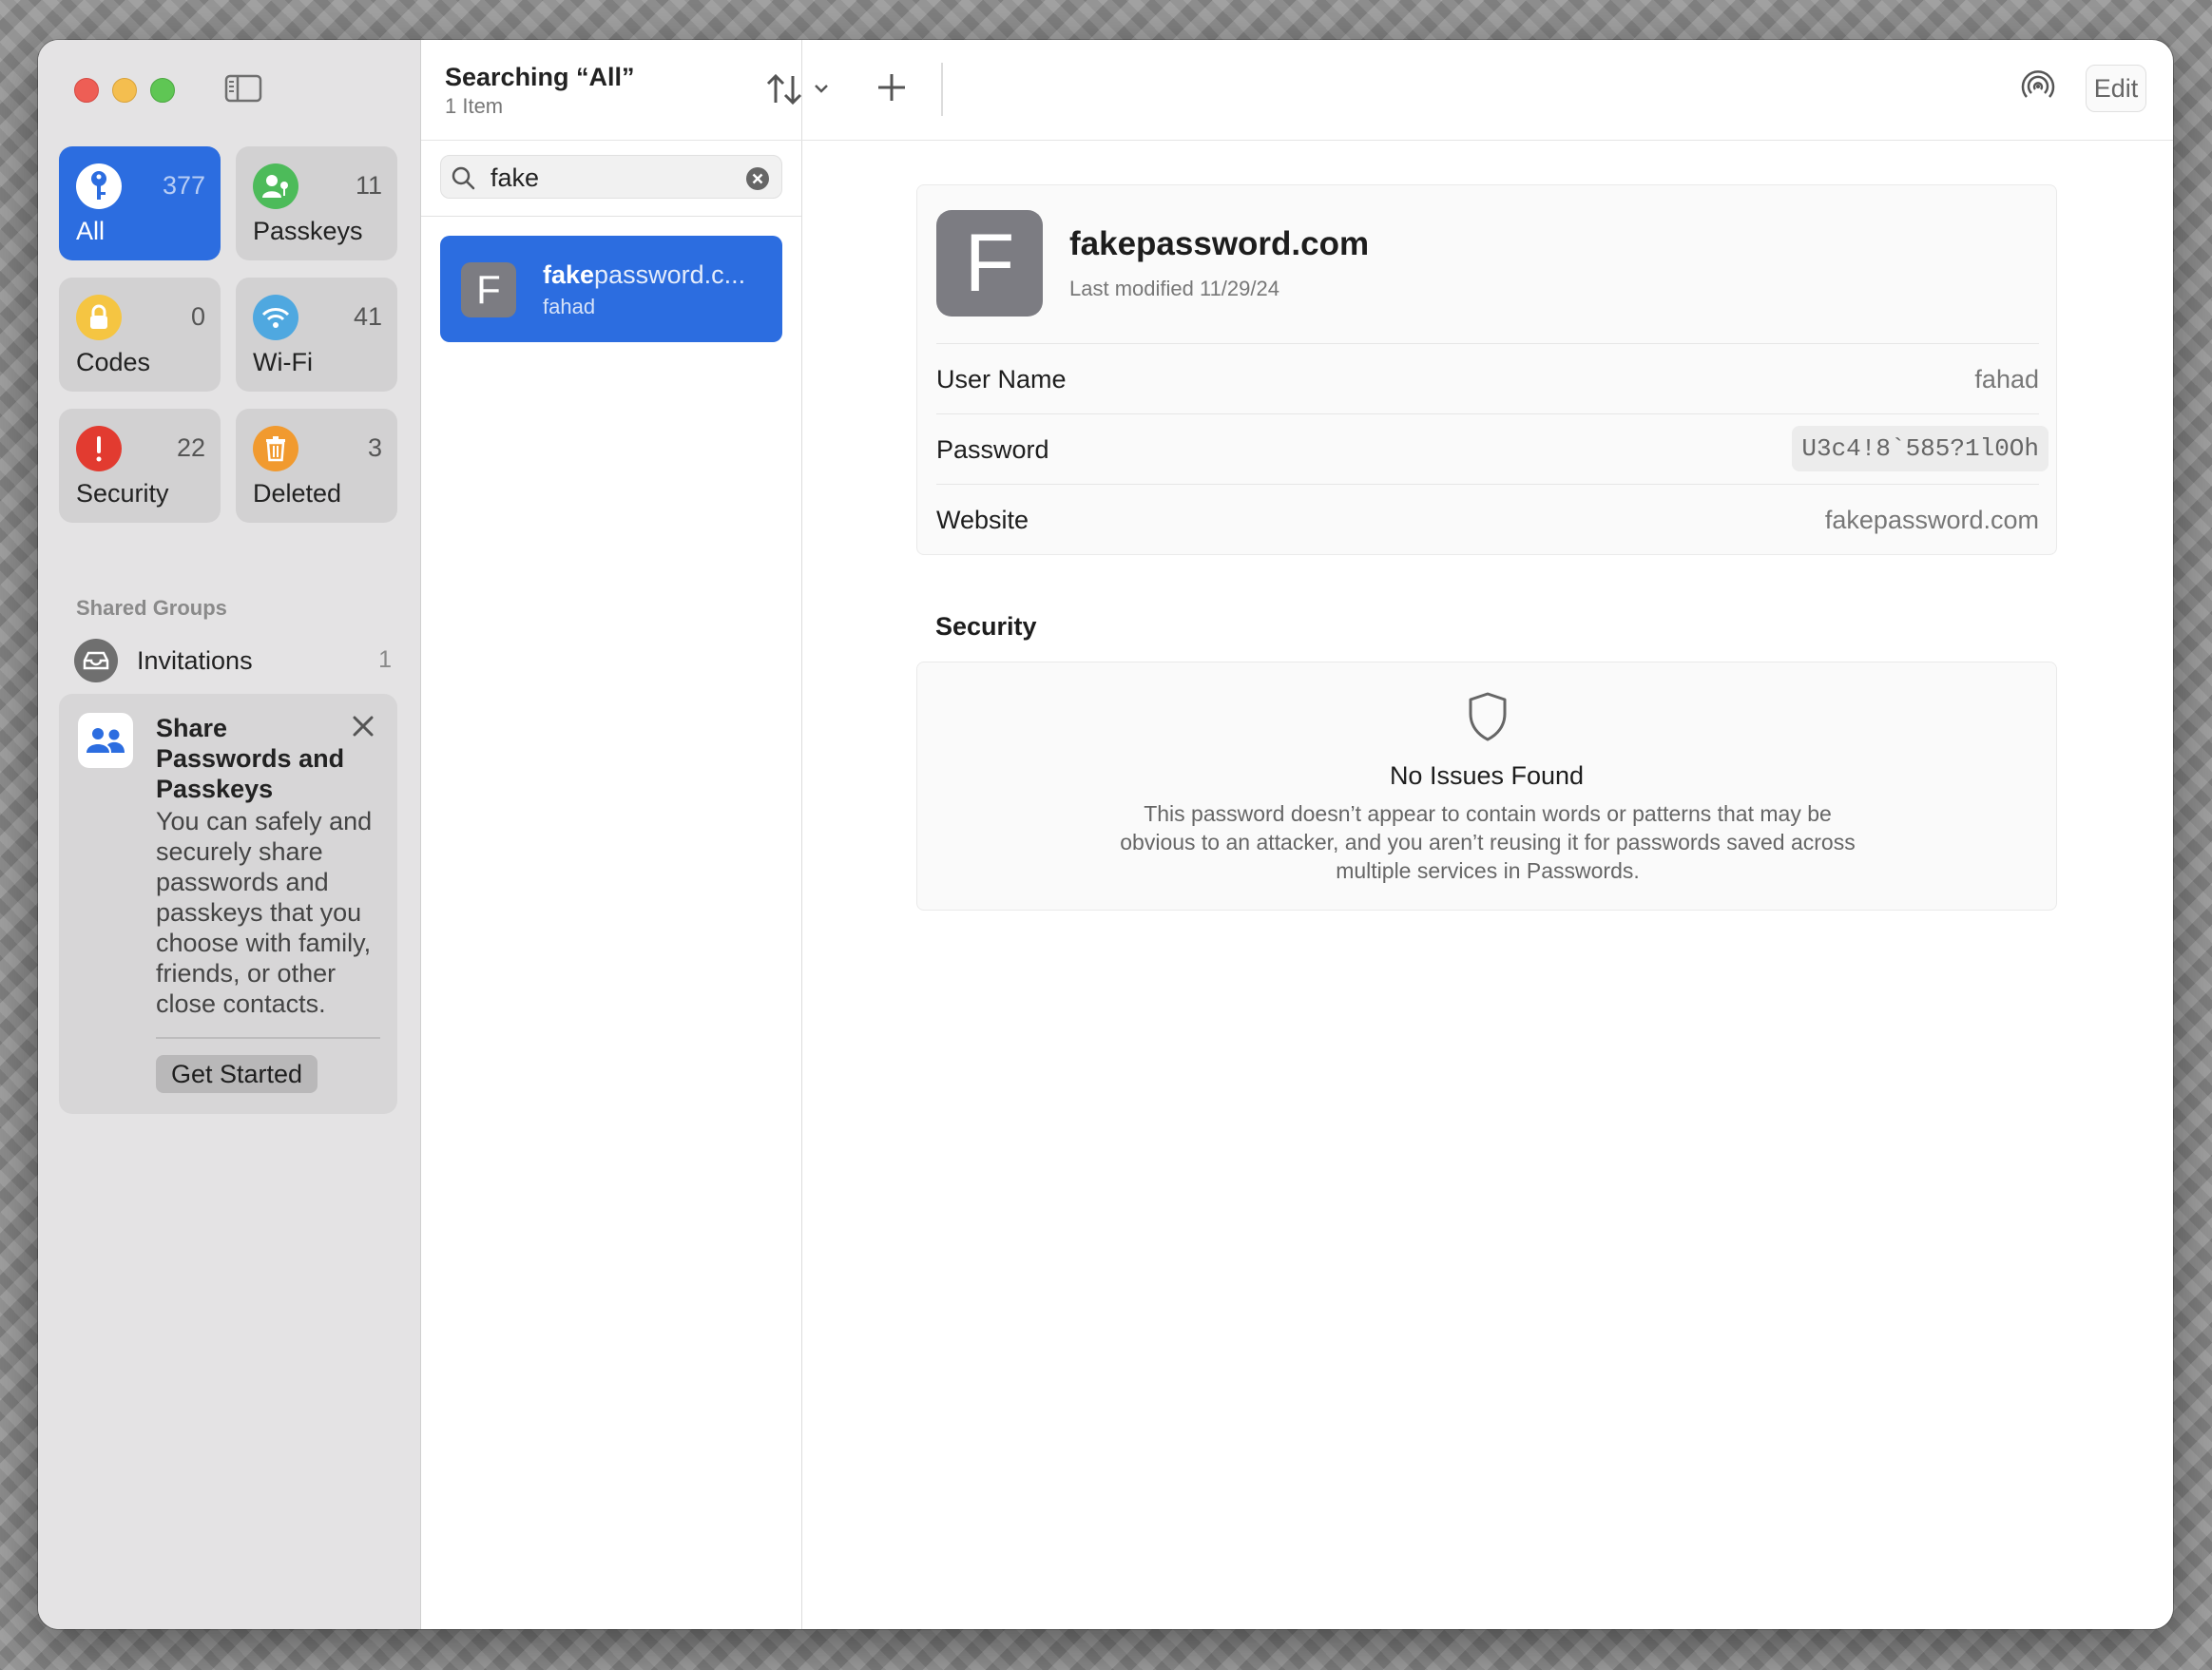  I want to click on exclamation-icon, so click(99, 448).